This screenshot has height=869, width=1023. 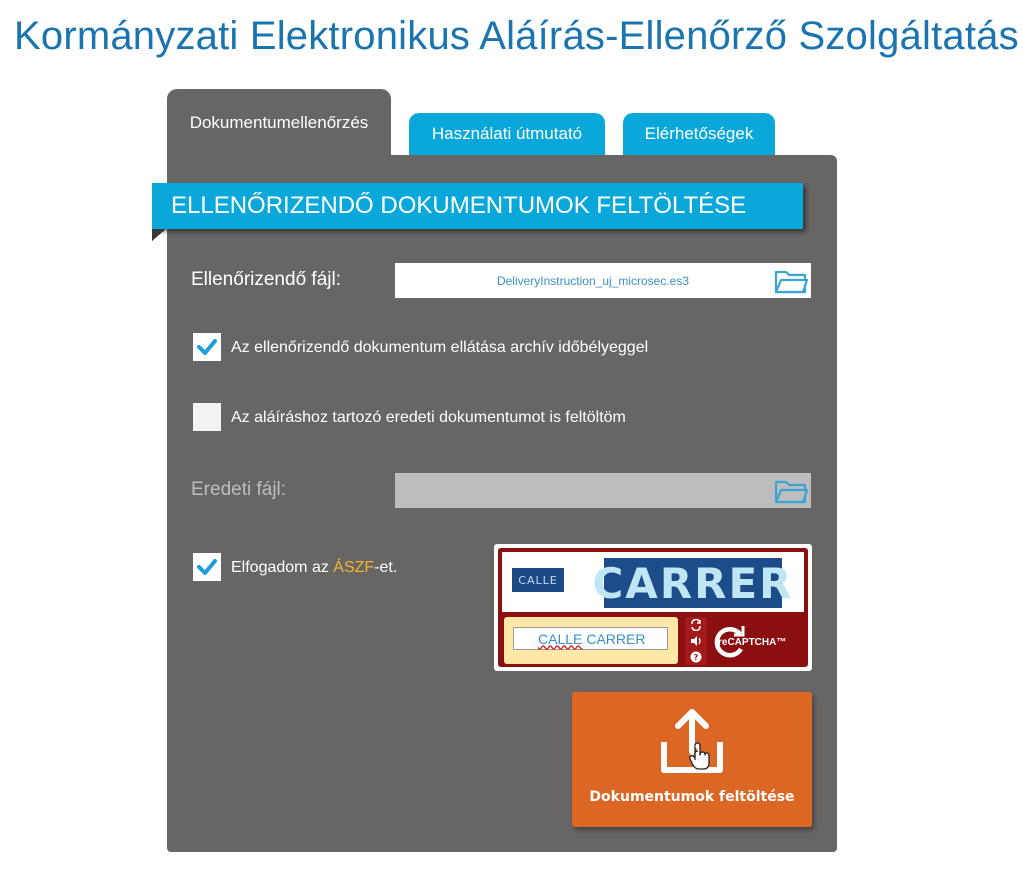 I want to click on archive-checkbox, so click(x=207, y=347).